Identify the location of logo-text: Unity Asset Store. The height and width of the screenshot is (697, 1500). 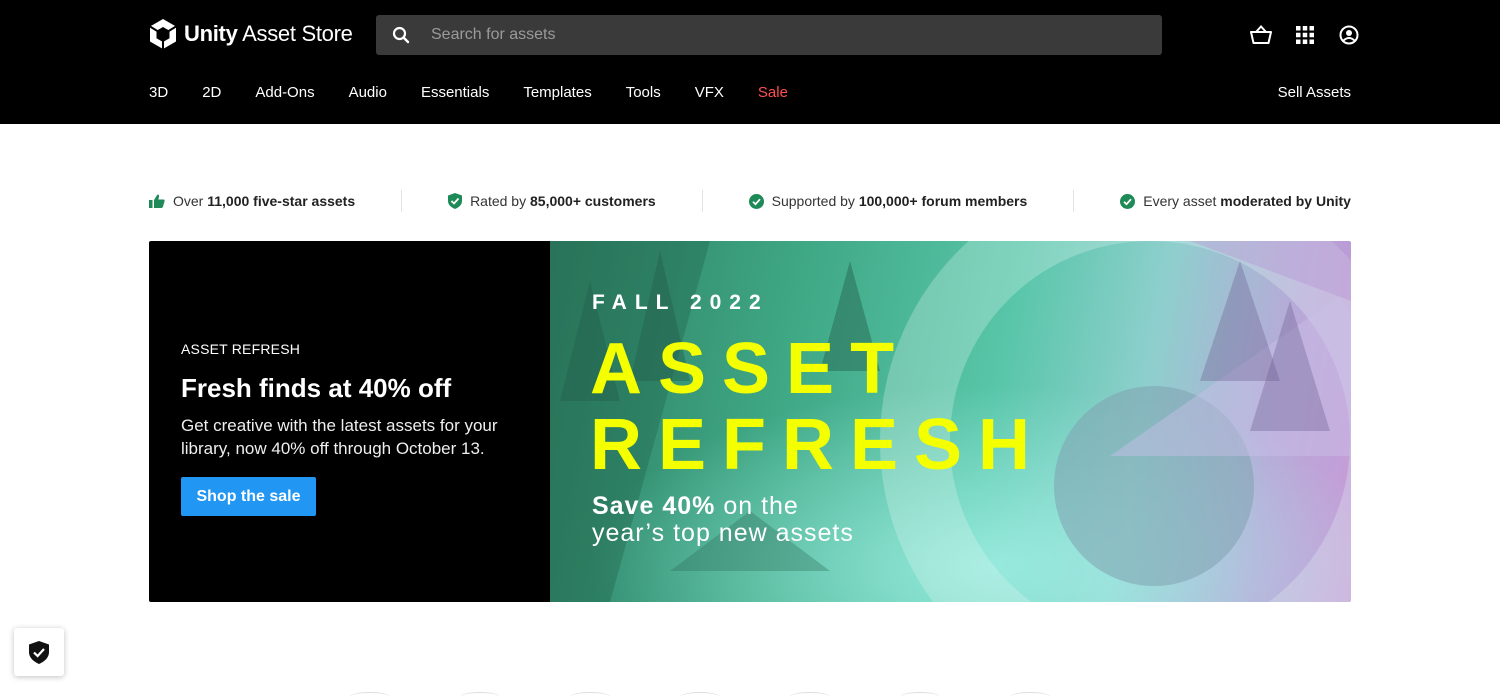
(268, 33).